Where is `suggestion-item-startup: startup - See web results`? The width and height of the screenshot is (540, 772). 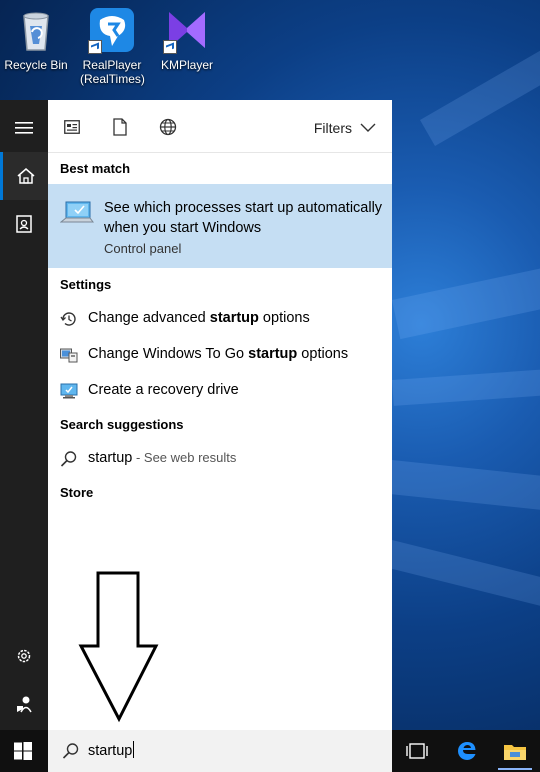 suggestion-item-startup: startup - See web results is located at coordinates (220, 459).